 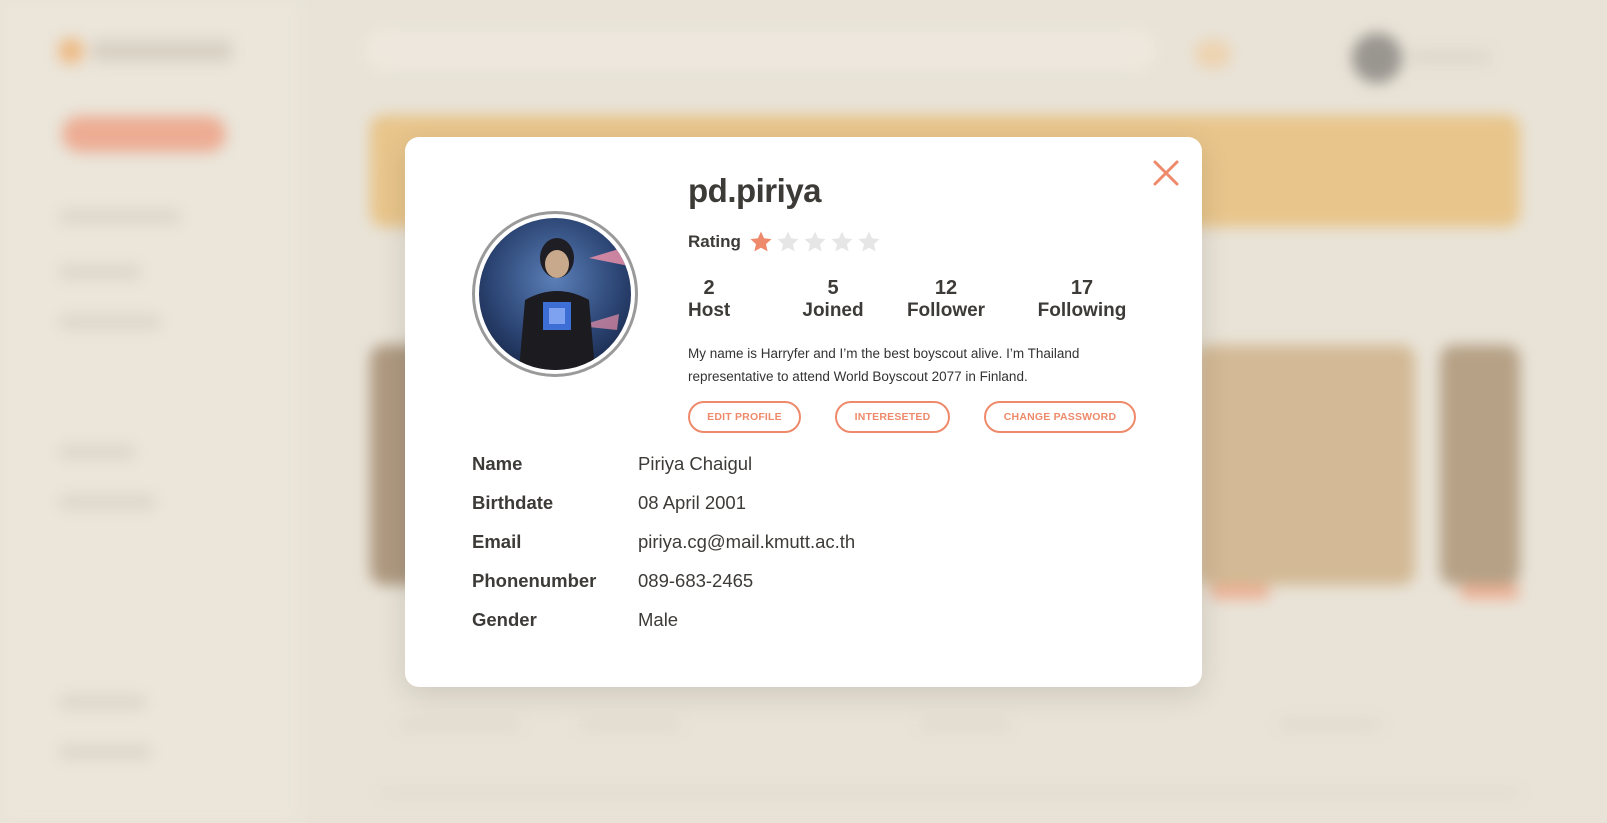 I want to click on stat-joined: 5 Joined, so click(x=833, y=300).